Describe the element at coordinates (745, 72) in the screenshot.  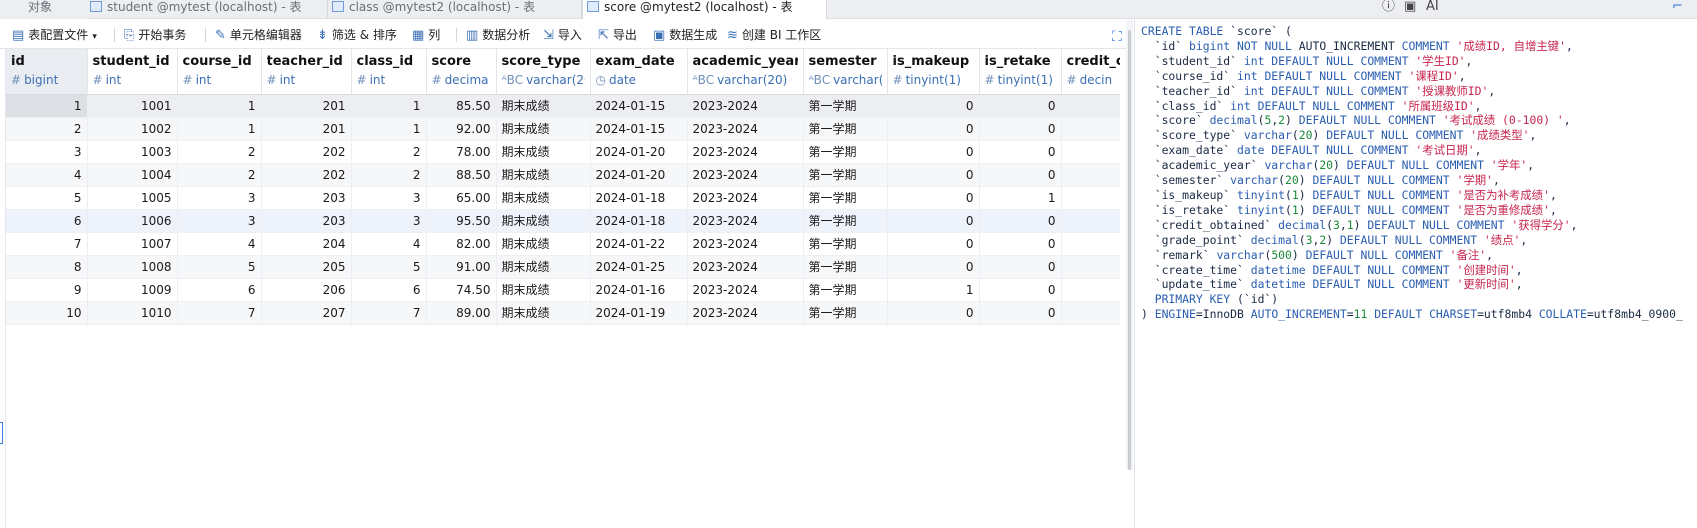
I see `column-header-academic-year: academic_year ᴬBC varchar(20)` at that location.